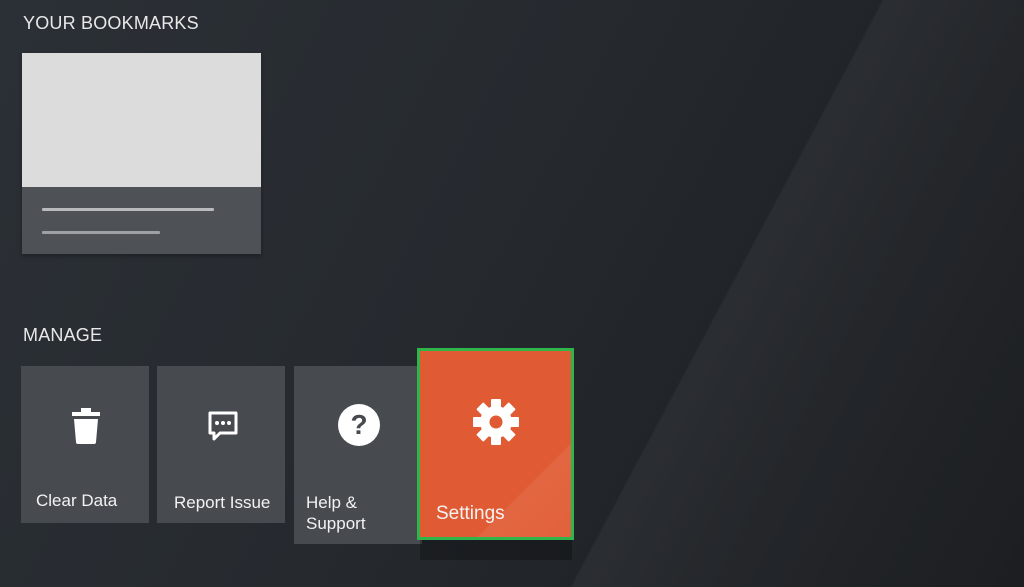  What do you see at coordinates (336, 523) in the screenshot?
I see `help-support-label-line2: Support` at bounding box center [336, 523].